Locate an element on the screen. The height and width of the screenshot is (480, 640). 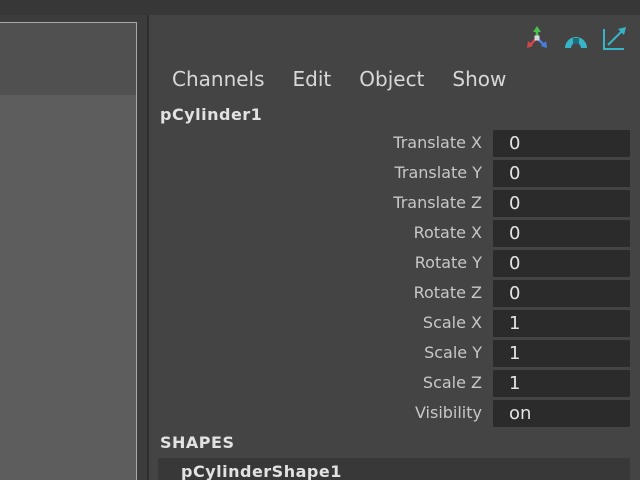
attr-label: Rotate Z is located at coordinates (448, 292).